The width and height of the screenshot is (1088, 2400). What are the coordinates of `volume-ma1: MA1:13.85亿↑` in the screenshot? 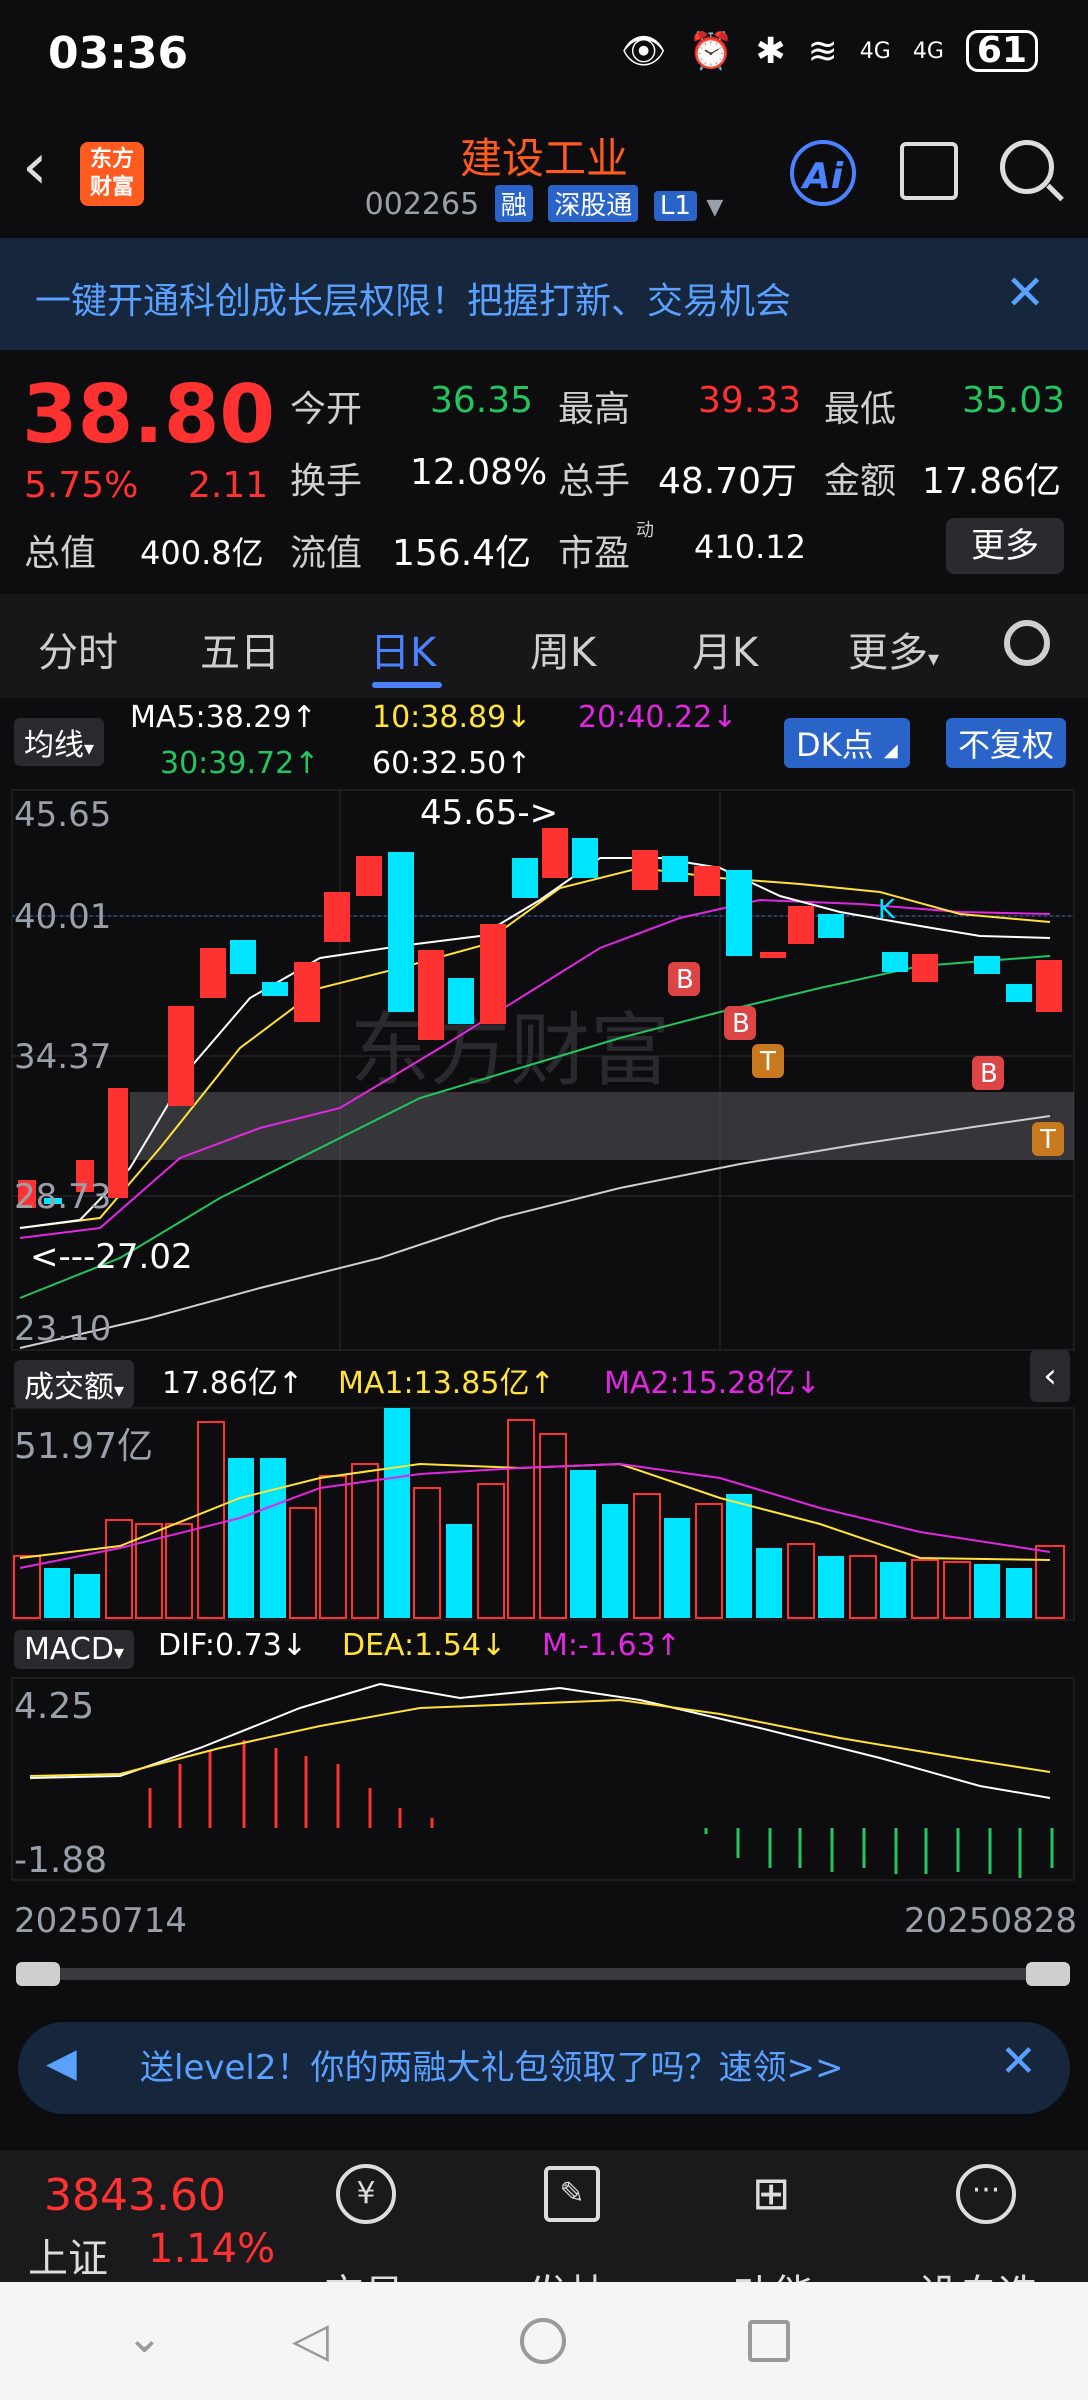 It's located at (446, 1383).